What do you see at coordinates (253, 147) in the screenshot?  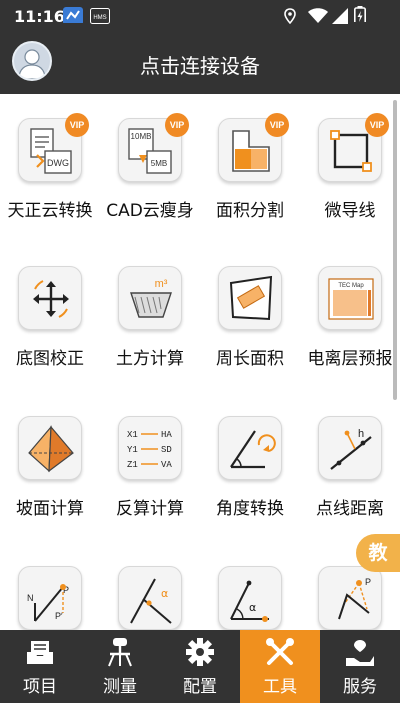 I see `area-split-icon: VIP` at bounding box center [253, 147].